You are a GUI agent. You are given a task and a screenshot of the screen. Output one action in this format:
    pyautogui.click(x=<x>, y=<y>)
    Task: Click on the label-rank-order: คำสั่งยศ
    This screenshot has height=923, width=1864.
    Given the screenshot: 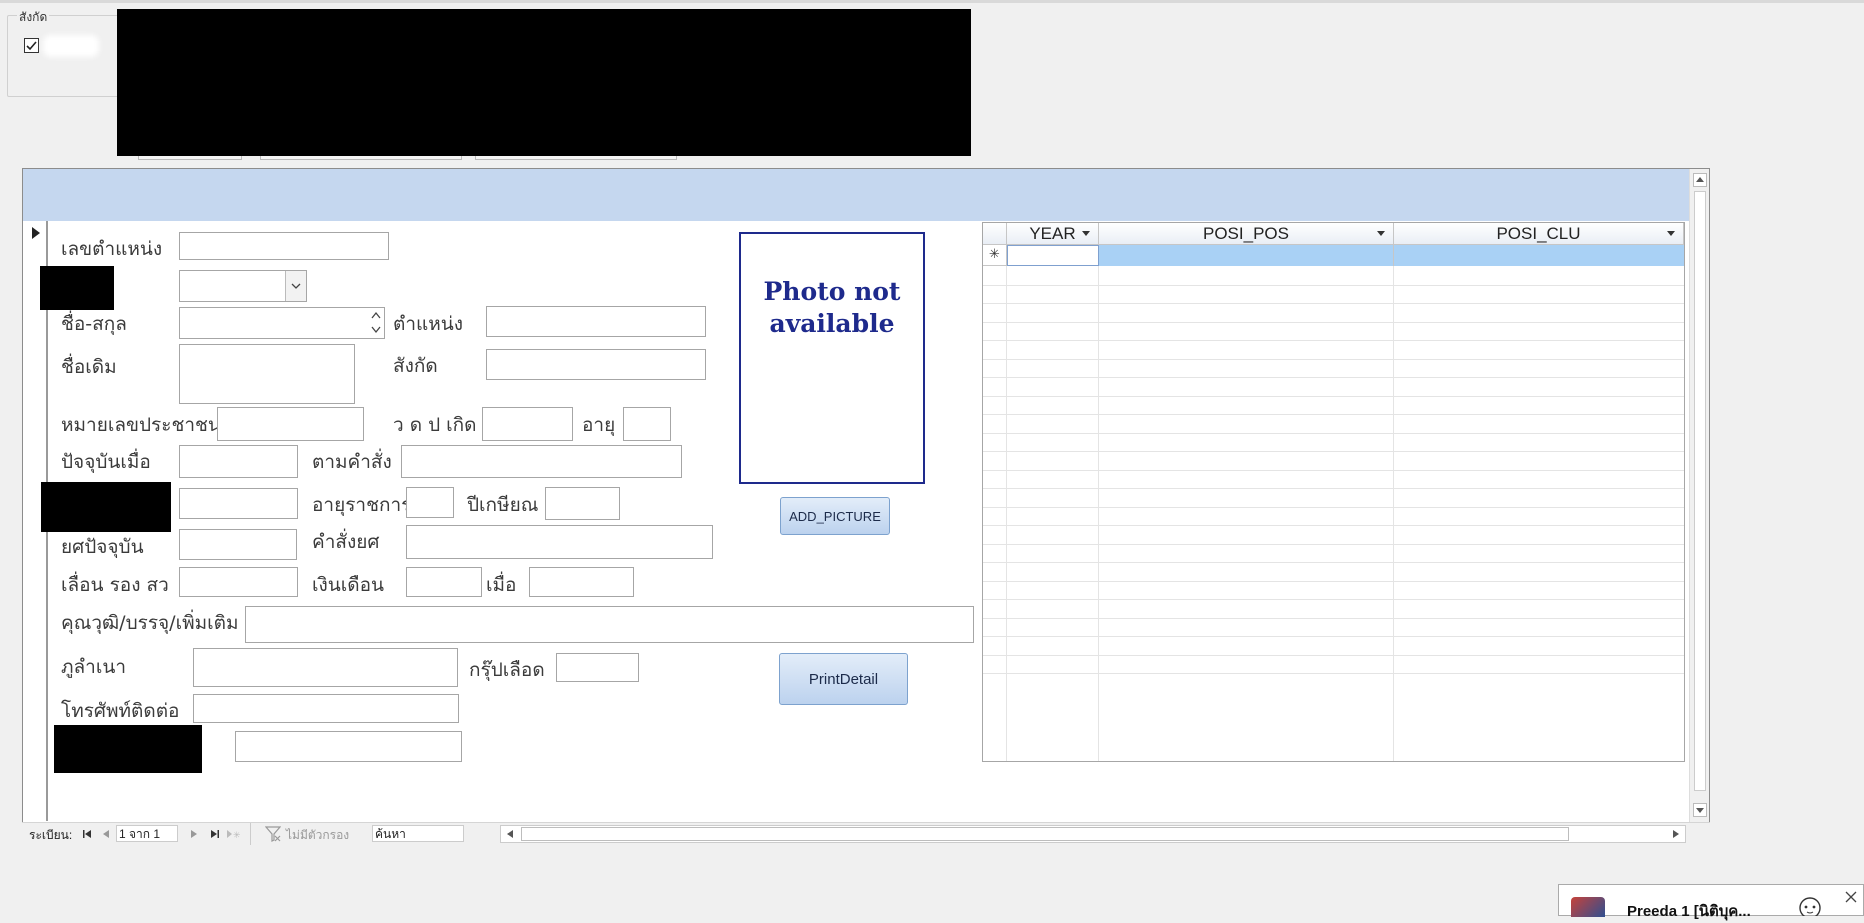 What is the action you would take?
    pyautogui.click(x=346, y=542)
    